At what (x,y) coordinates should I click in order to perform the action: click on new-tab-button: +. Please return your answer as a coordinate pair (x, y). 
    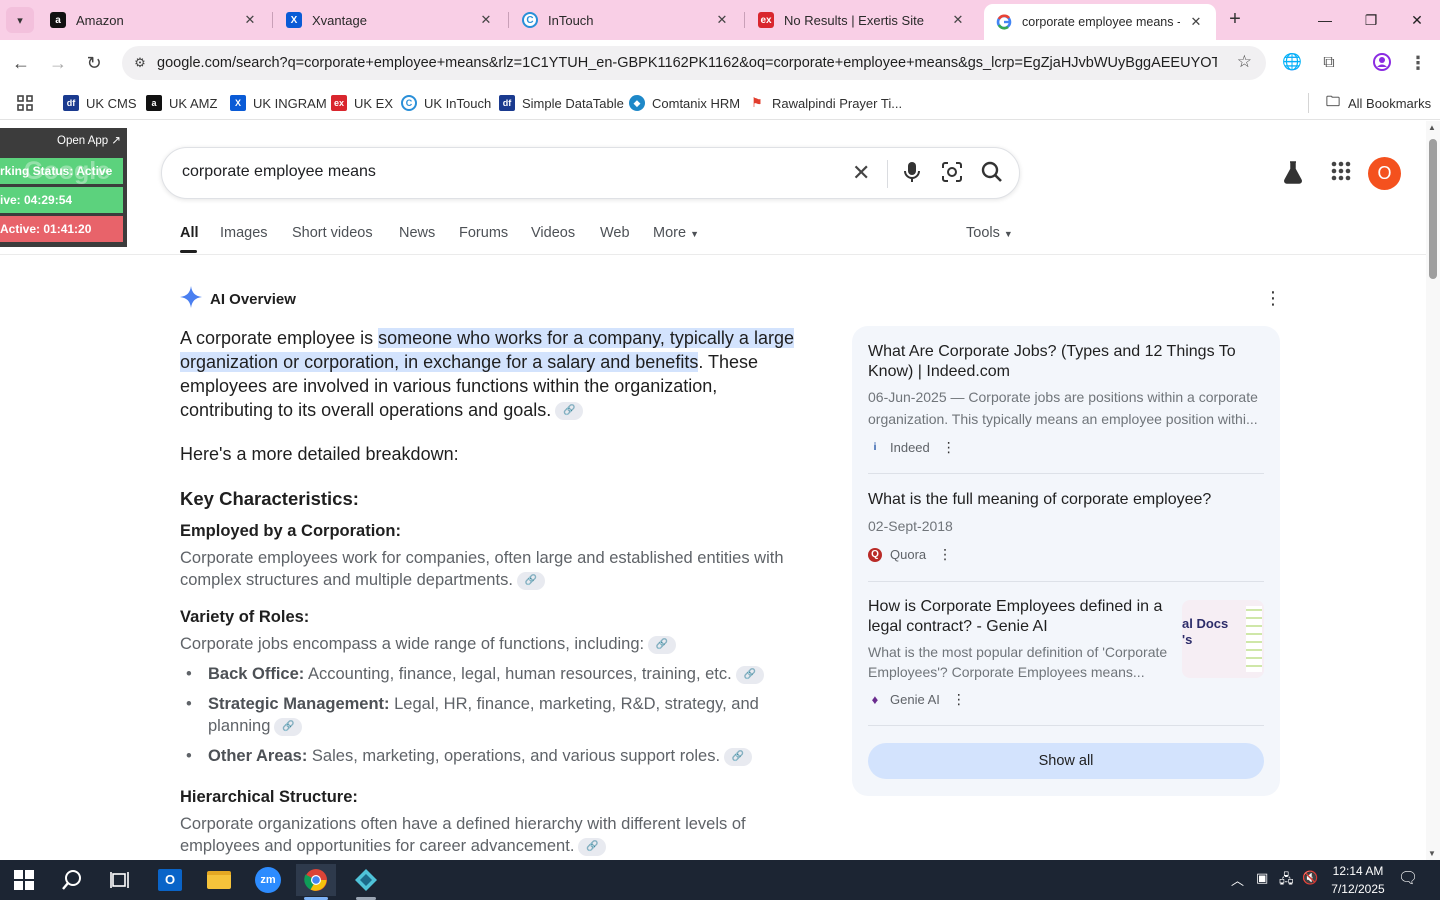
    Looking at the image, I should click on (1235, 20).